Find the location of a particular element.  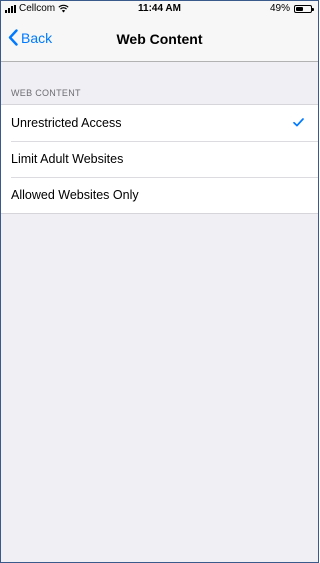

option-allowed-websites-only: Allowed Websites Only is located at coordinates (159, 195).